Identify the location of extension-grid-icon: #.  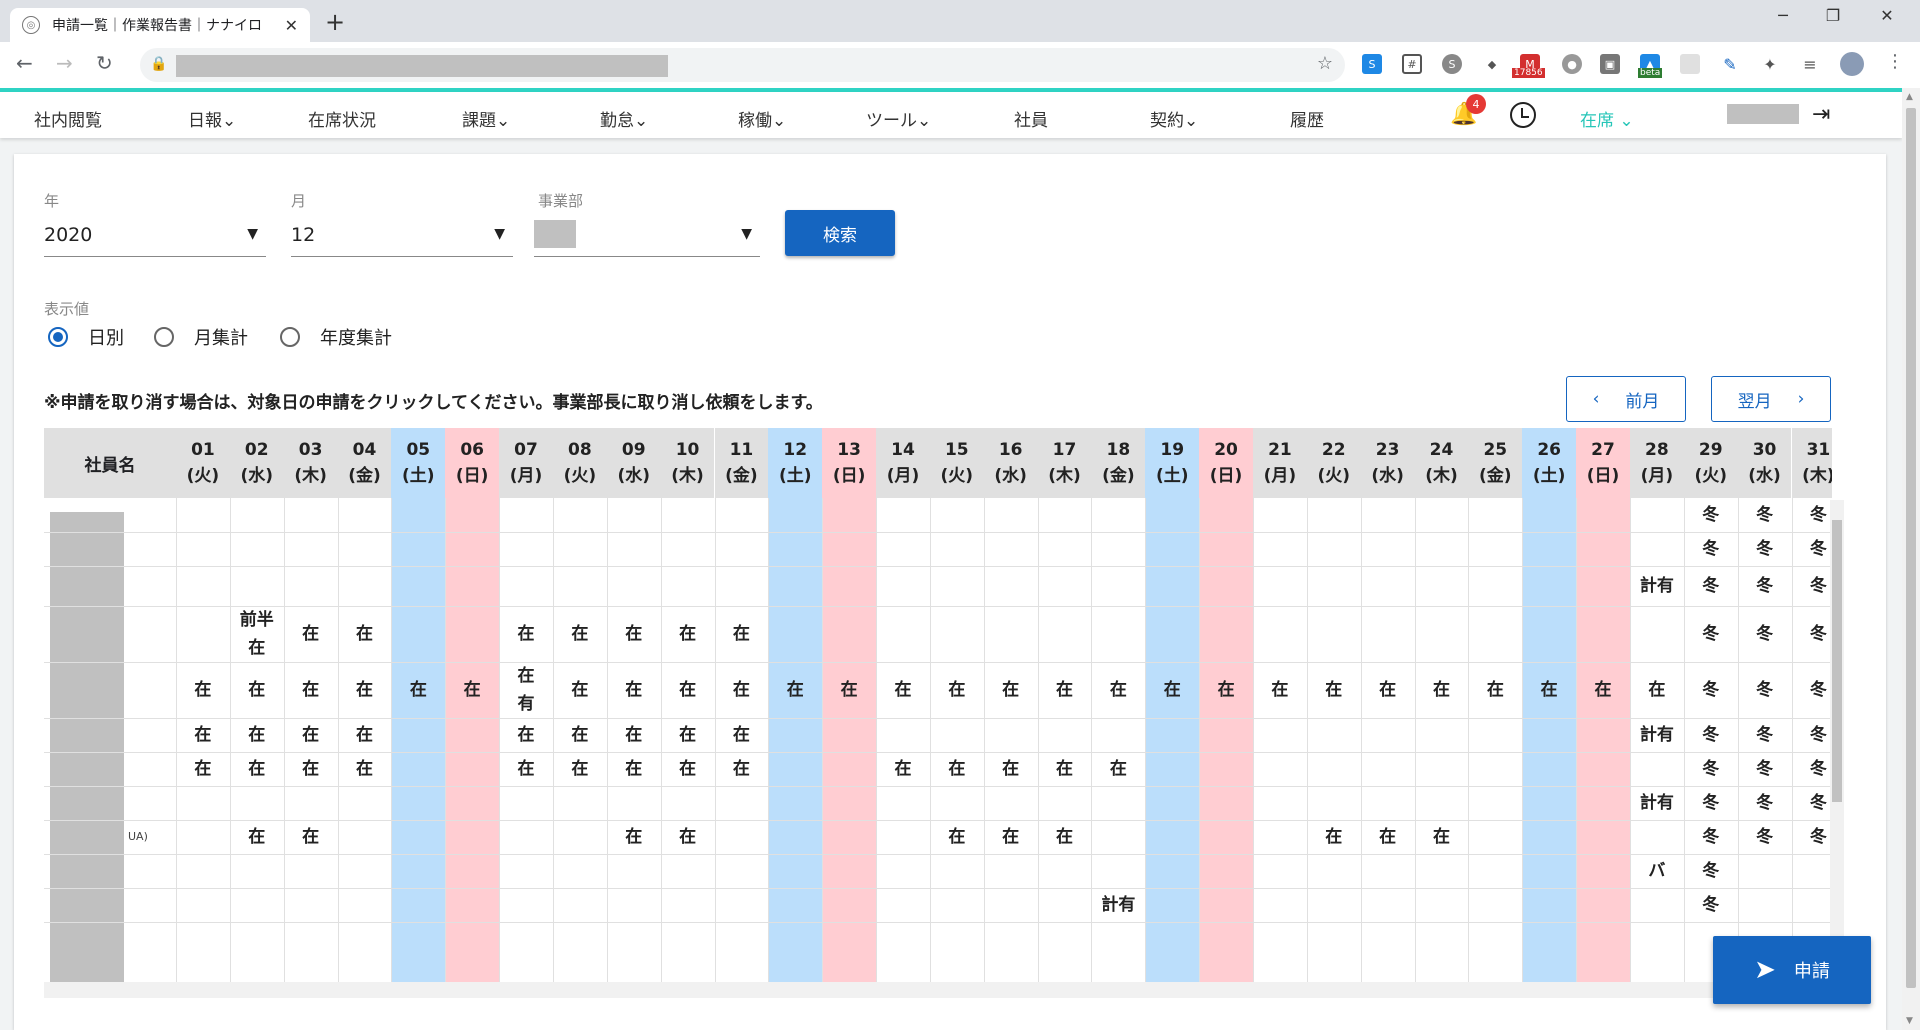
(1412, 64).